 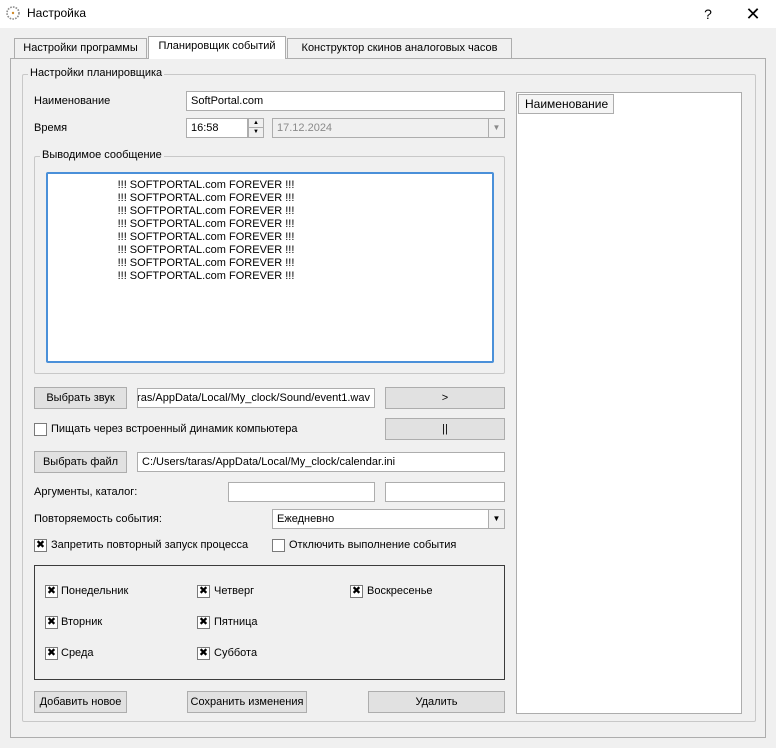 What do you see at coordinates (102, 155) in the screenshot?
I see `message-group-title: Выводимое сообщение` at bounding box center [102, 155].